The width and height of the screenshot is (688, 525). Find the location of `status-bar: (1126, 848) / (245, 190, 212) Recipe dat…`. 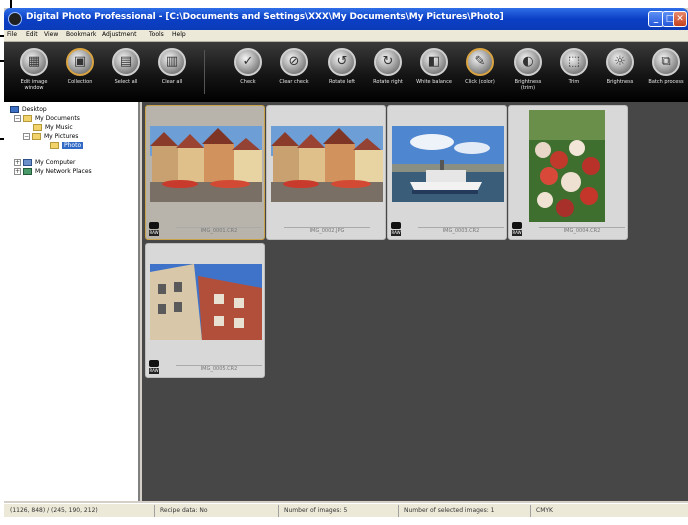

status-bar: (1126, 848) / (245, 190, 212) Recipe dat… is located at coordinates (346, 510).